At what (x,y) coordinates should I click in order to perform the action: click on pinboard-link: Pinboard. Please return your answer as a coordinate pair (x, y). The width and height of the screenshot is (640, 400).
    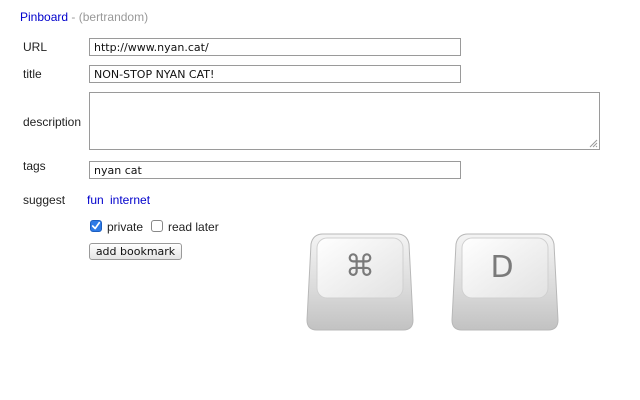
    Looking at the image, I should click on (44, 17).